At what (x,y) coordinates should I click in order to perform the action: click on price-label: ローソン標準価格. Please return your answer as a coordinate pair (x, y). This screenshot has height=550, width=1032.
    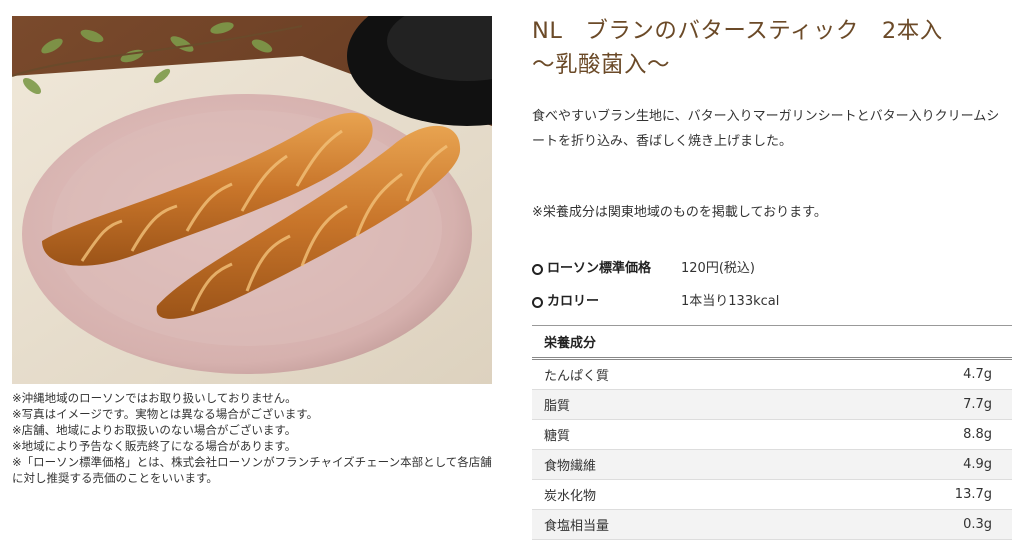
    Looking at the image, I should click on (599, 268).